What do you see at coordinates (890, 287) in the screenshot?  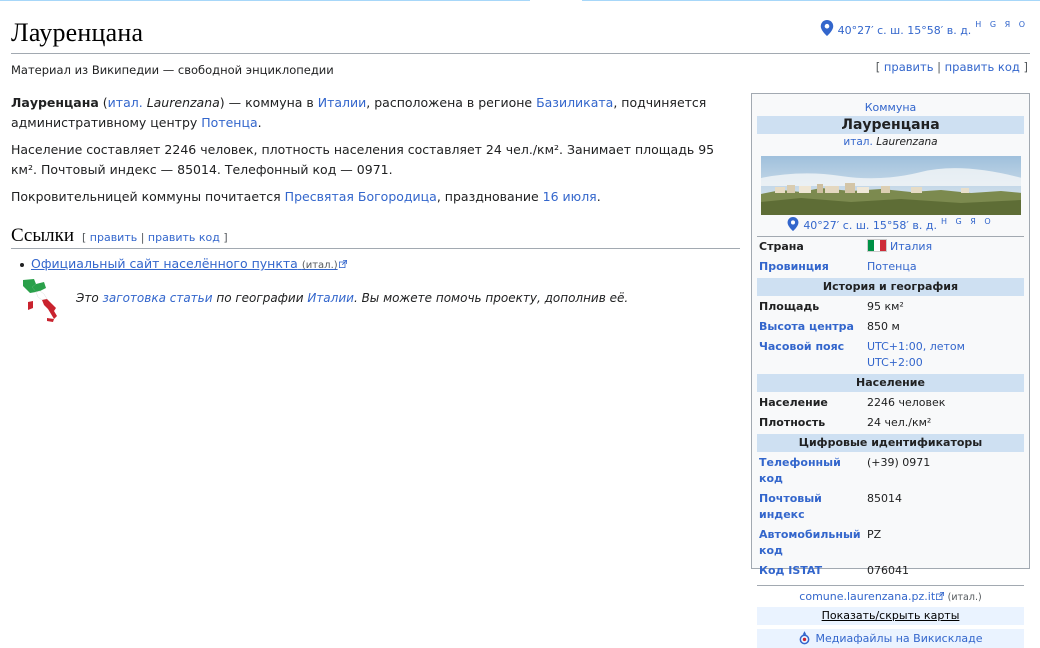 I see `section-history-geography: История и география` at bounding box center [890, 287].